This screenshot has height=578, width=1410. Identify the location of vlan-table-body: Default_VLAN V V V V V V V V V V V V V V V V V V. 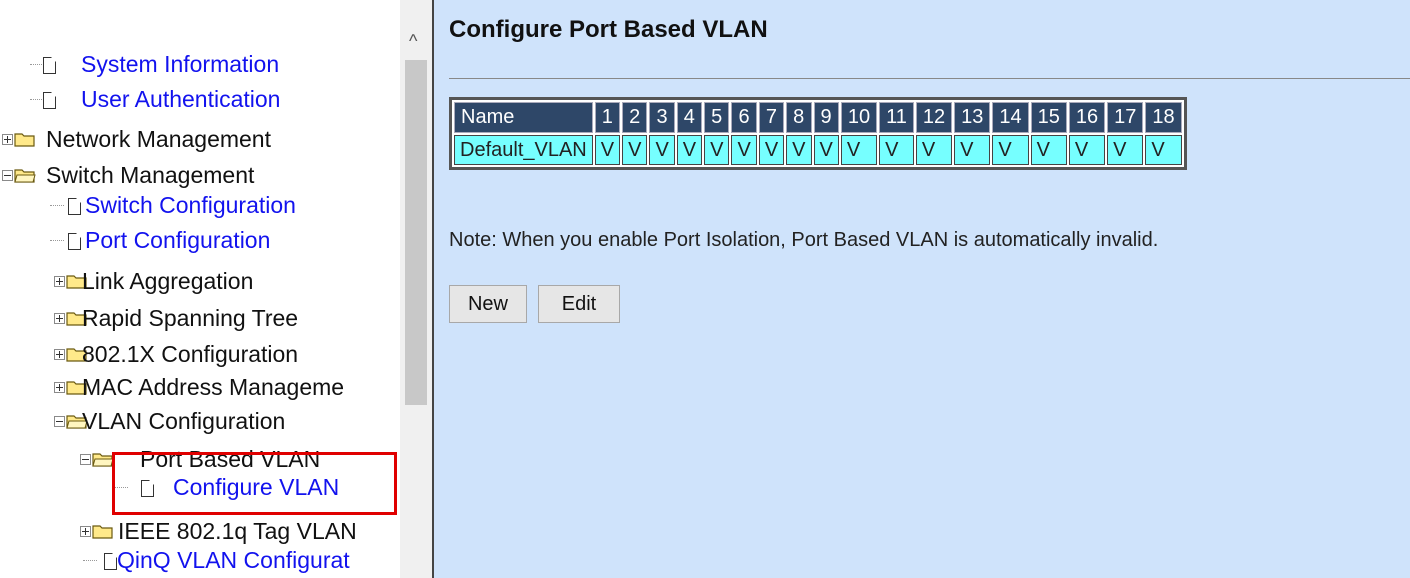
(818, 150).